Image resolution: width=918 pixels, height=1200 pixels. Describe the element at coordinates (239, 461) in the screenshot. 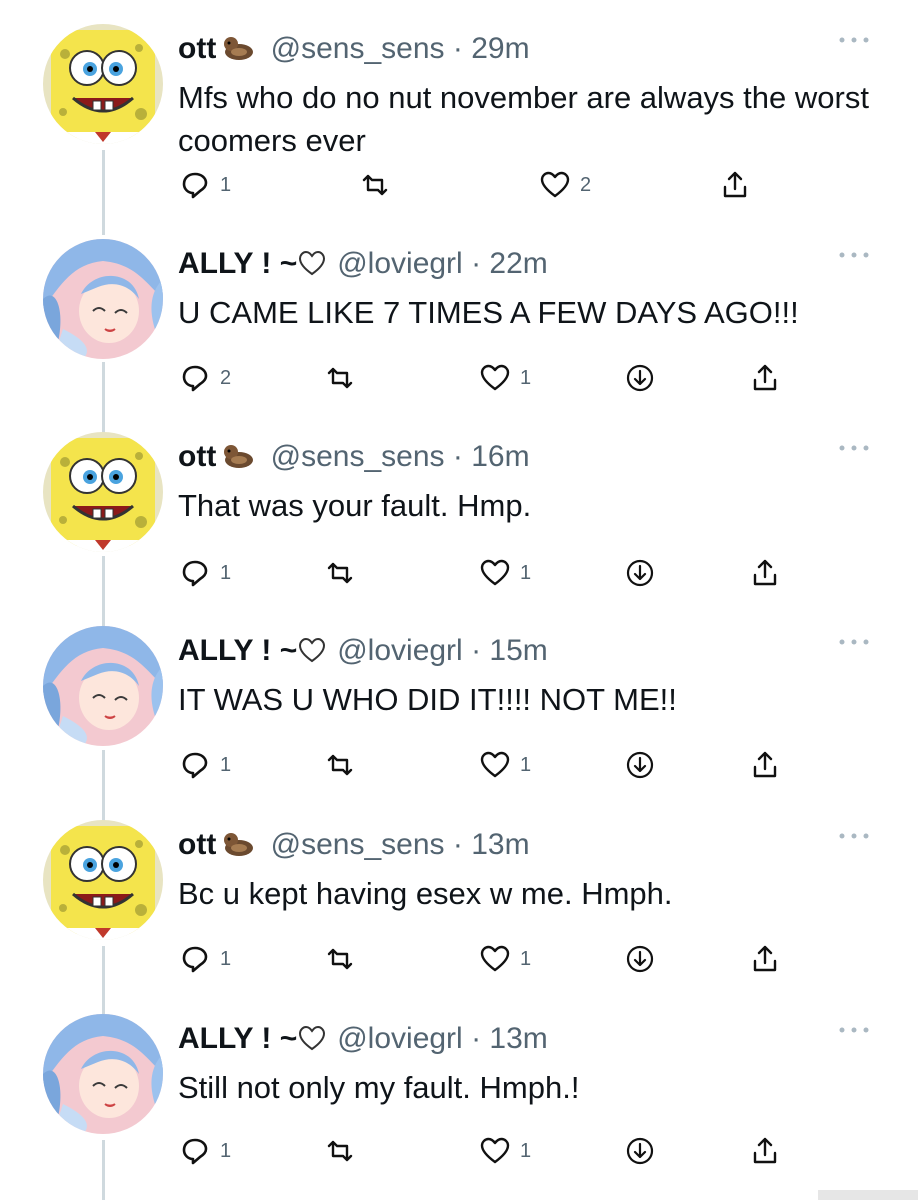

I see `otter-emoji-icon` at that location.